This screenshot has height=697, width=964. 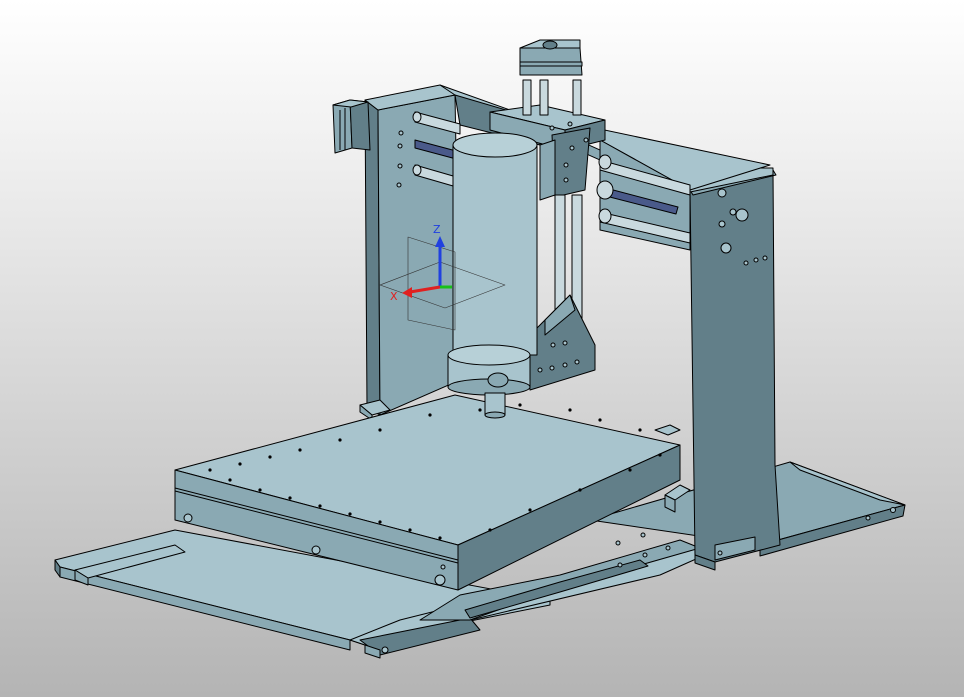 I want to click on z-axis-label: Z, so click(x=437, y=229).